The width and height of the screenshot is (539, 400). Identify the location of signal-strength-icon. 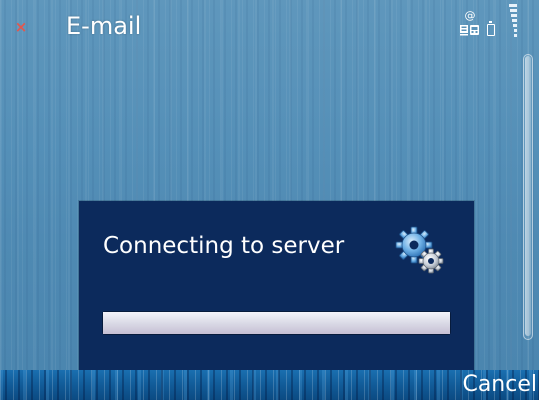
(513, 20).